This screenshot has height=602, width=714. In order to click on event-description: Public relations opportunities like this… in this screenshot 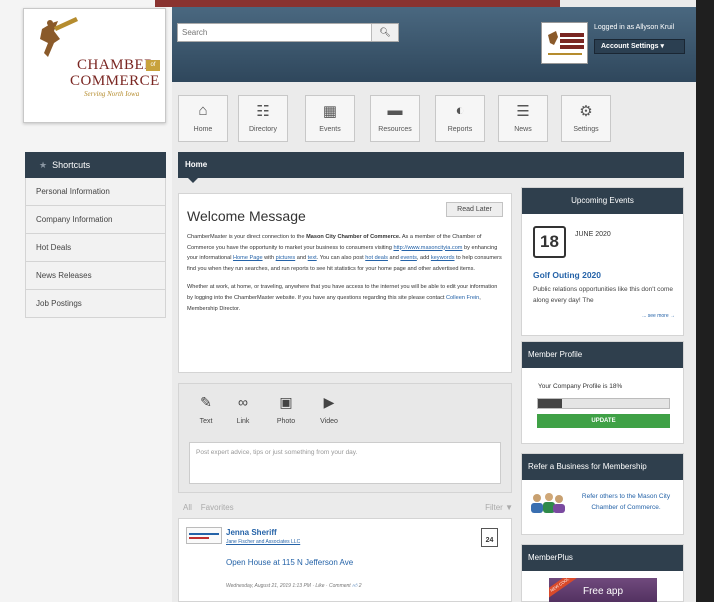, I will do `click(603, 295)`.